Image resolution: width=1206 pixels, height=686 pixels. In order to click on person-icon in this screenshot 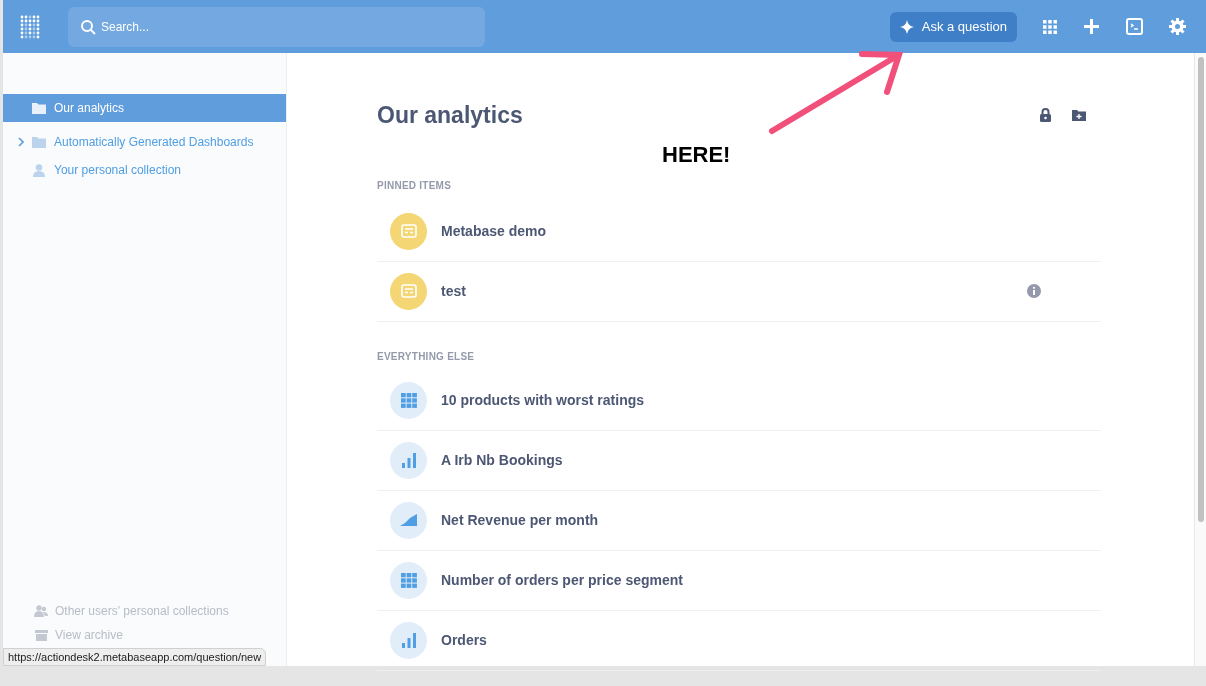, I will do `click(39, 170)`.